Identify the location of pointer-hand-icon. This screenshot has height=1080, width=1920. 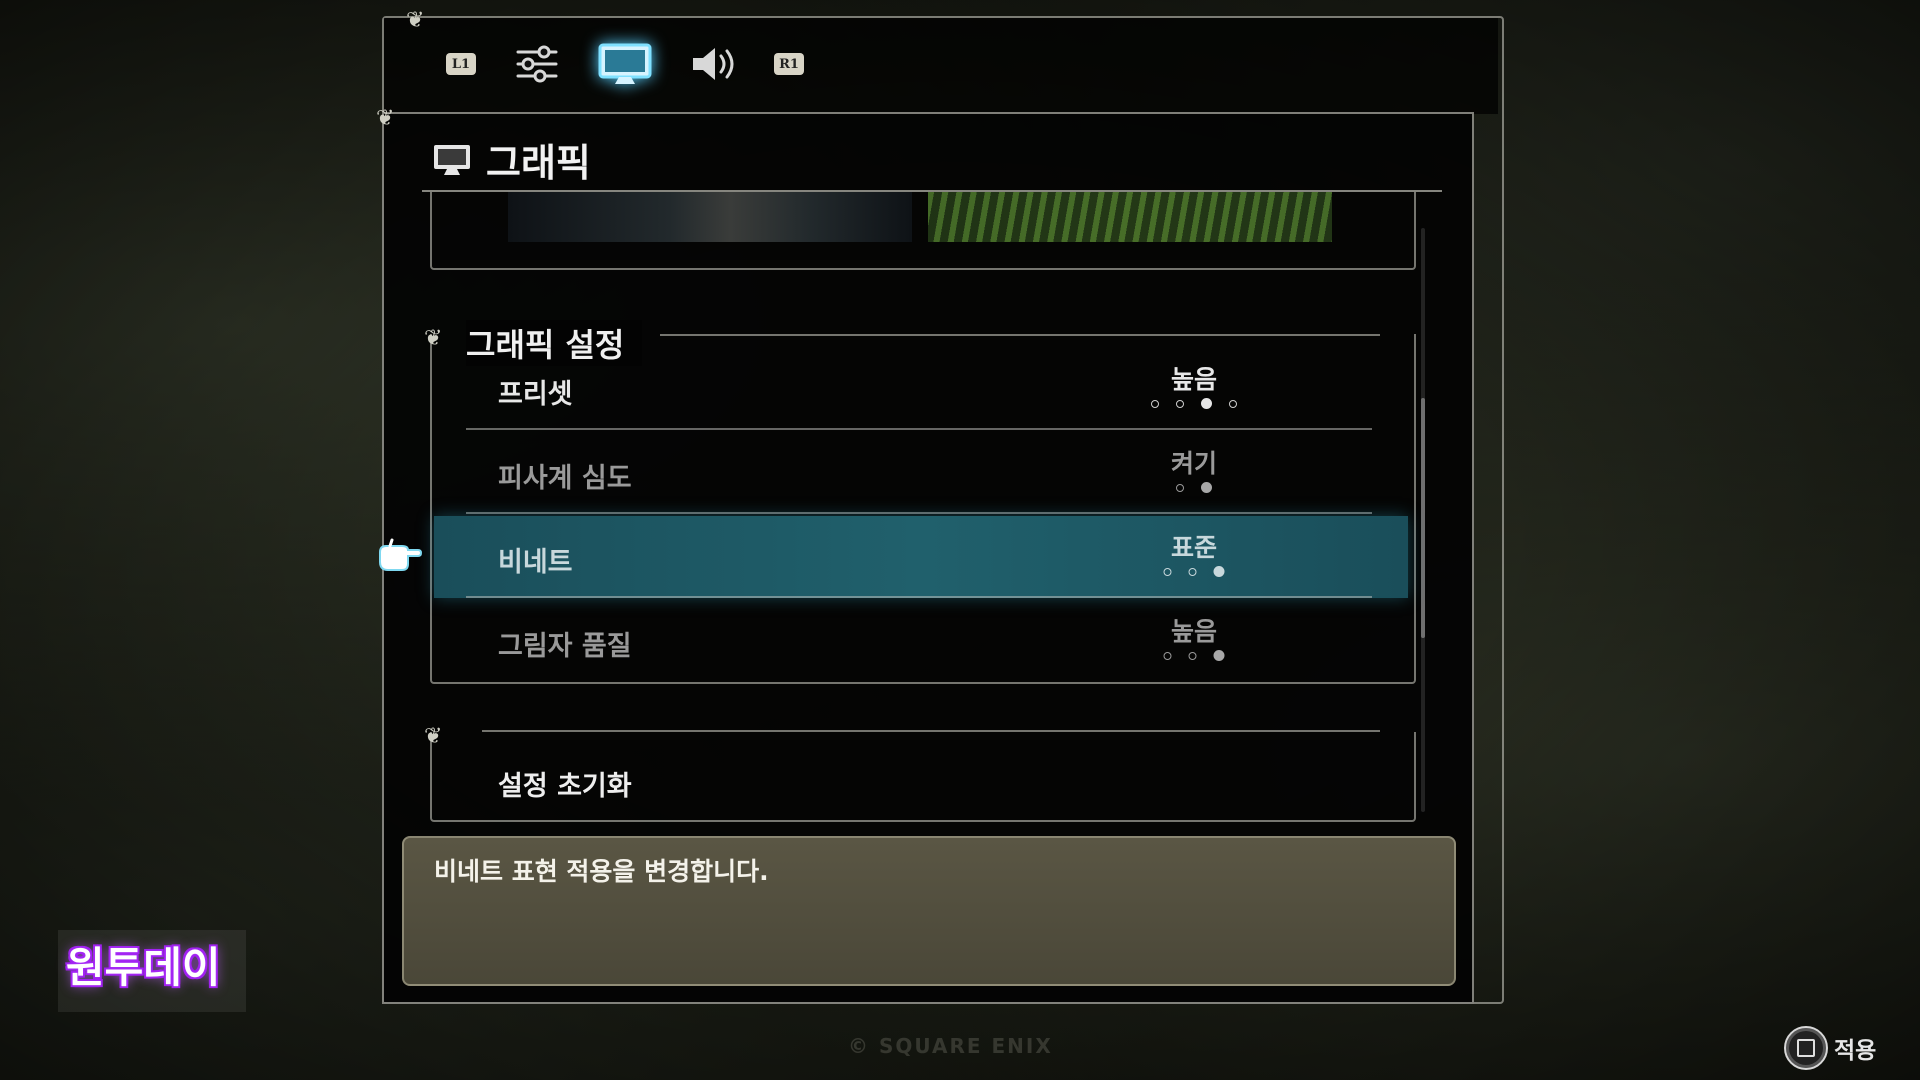
(400, 554).